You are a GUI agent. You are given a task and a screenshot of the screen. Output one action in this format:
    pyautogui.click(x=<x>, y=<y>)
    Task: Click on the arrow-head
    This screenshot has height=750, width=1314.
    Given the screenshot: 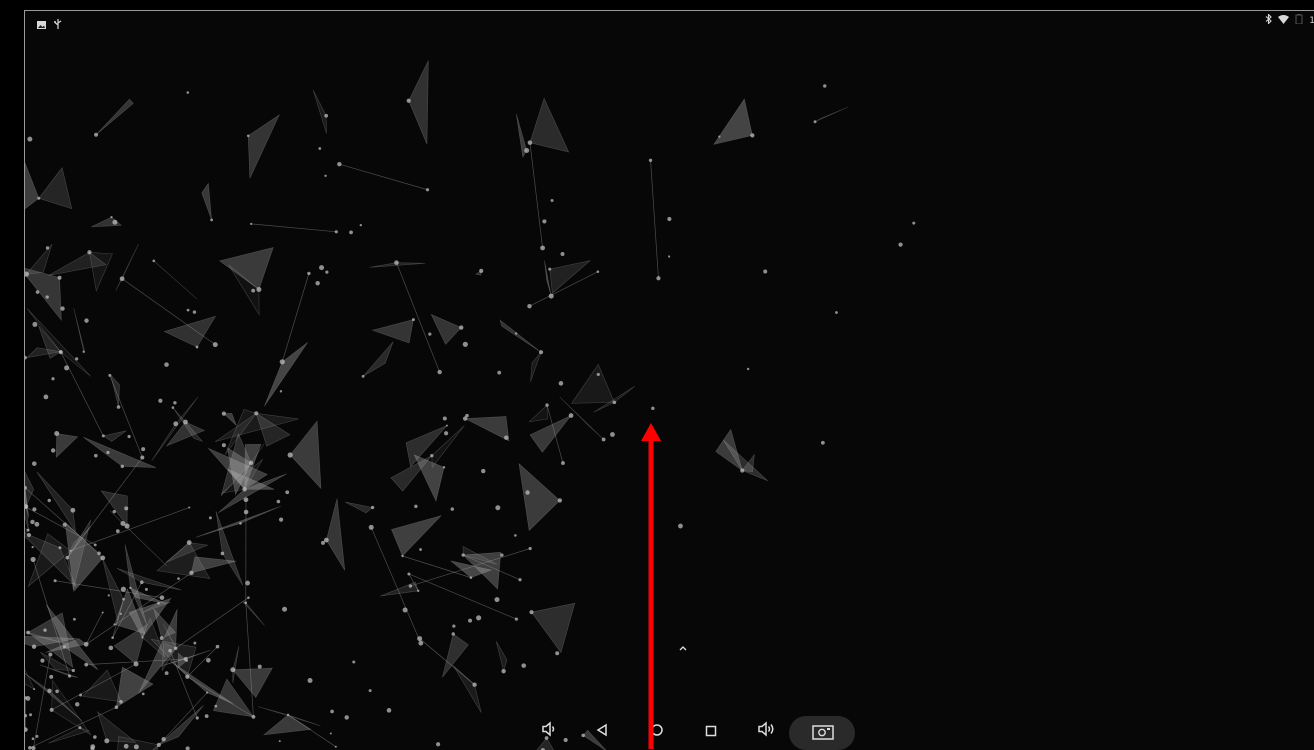 What is the action you would take?
    pyautogui.click(x=651, y=432)
    